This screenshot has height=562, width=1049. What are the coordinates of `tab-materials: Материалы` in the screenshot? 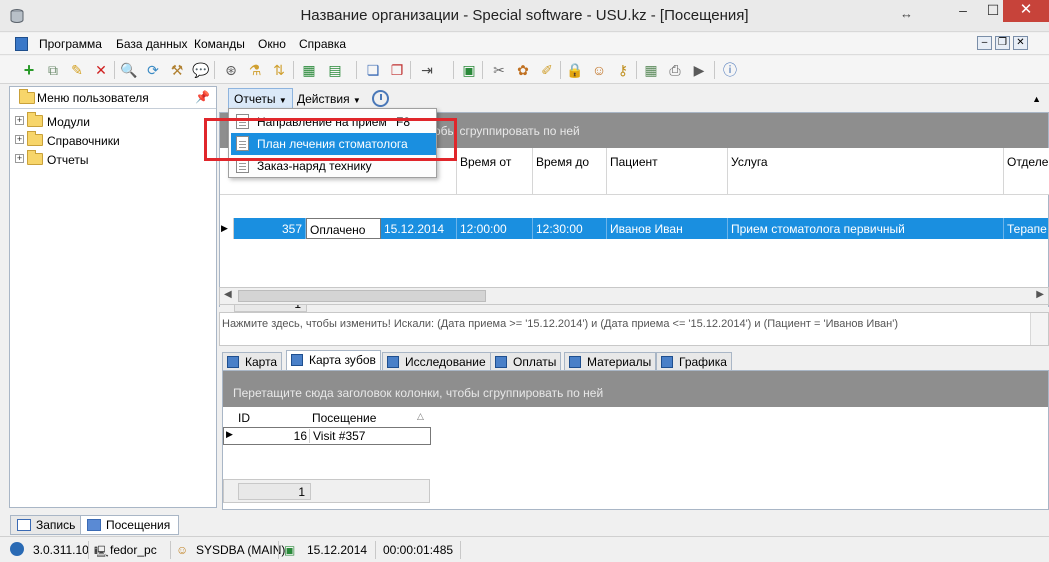 It's located at (610, 361).